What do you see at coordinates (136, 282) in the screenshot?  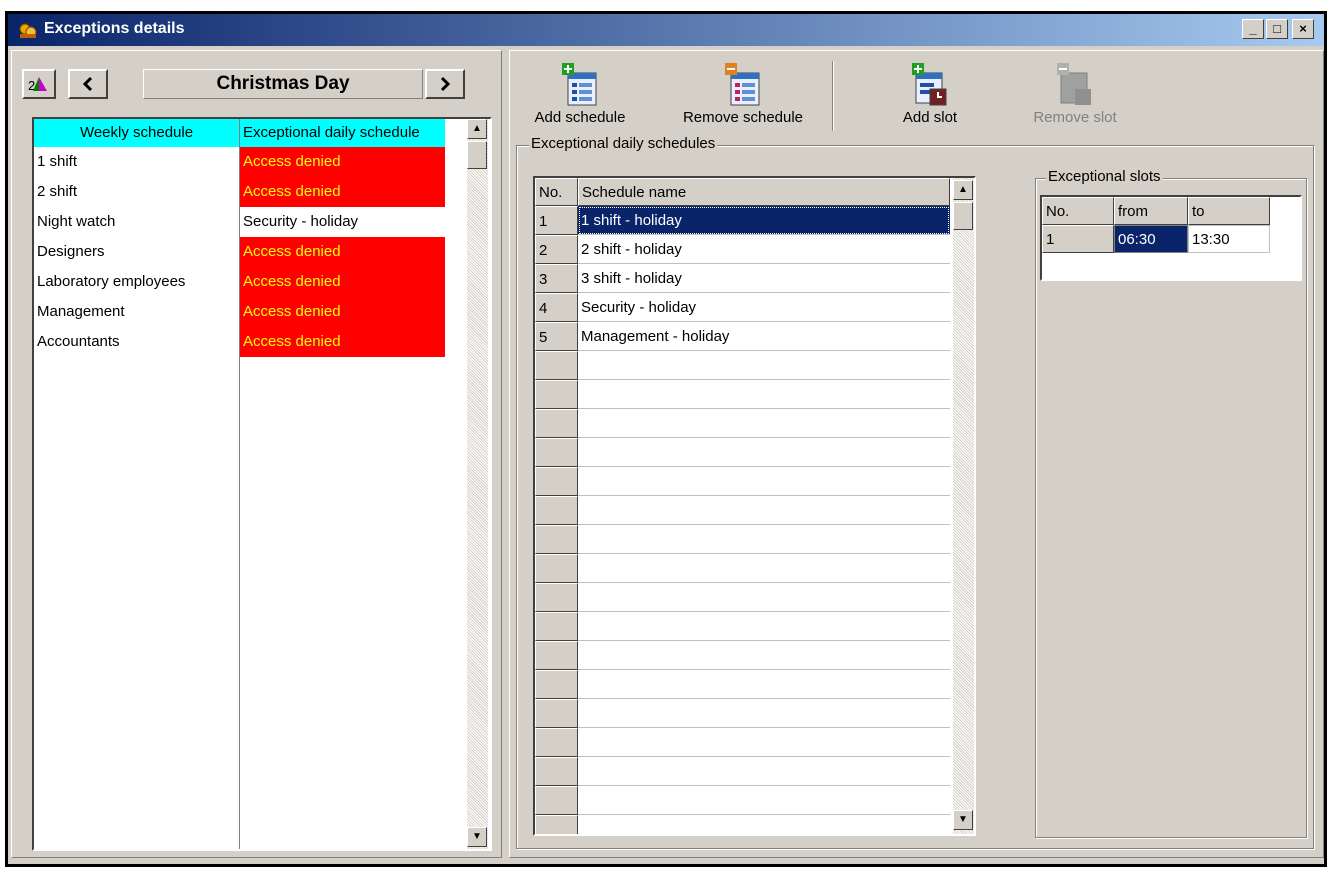 I see `weekly-schedule-cell: Laboratory employees` at bounding box center [136, 282].